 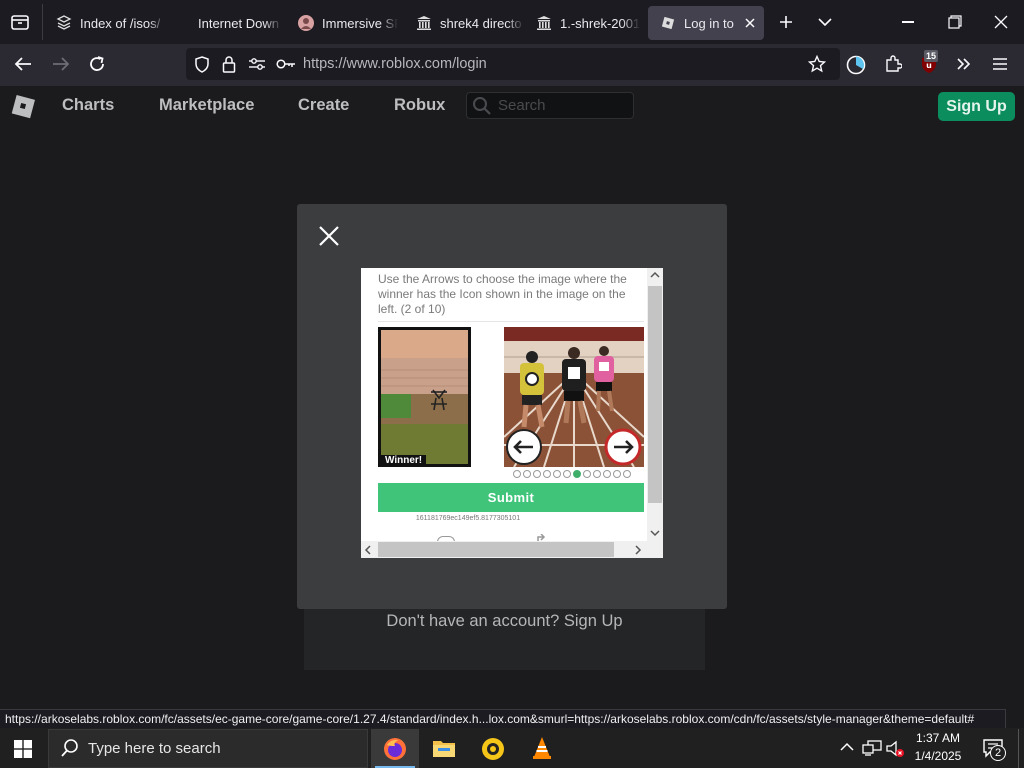 I want to click on extension-badge: 15, so click(x=931, y=56).